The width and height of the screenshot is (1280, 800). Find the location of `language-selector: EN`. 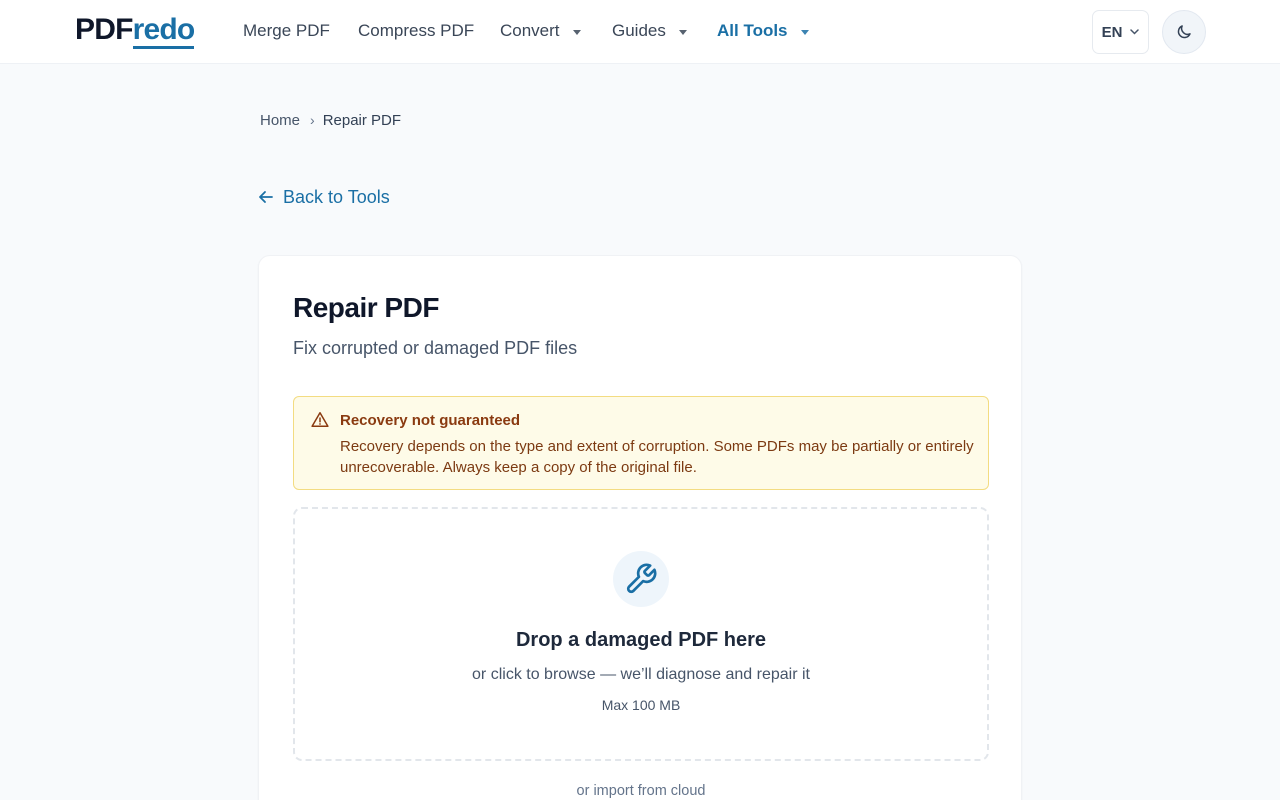

language-selector: EN is located at coordinates (1120, 32).